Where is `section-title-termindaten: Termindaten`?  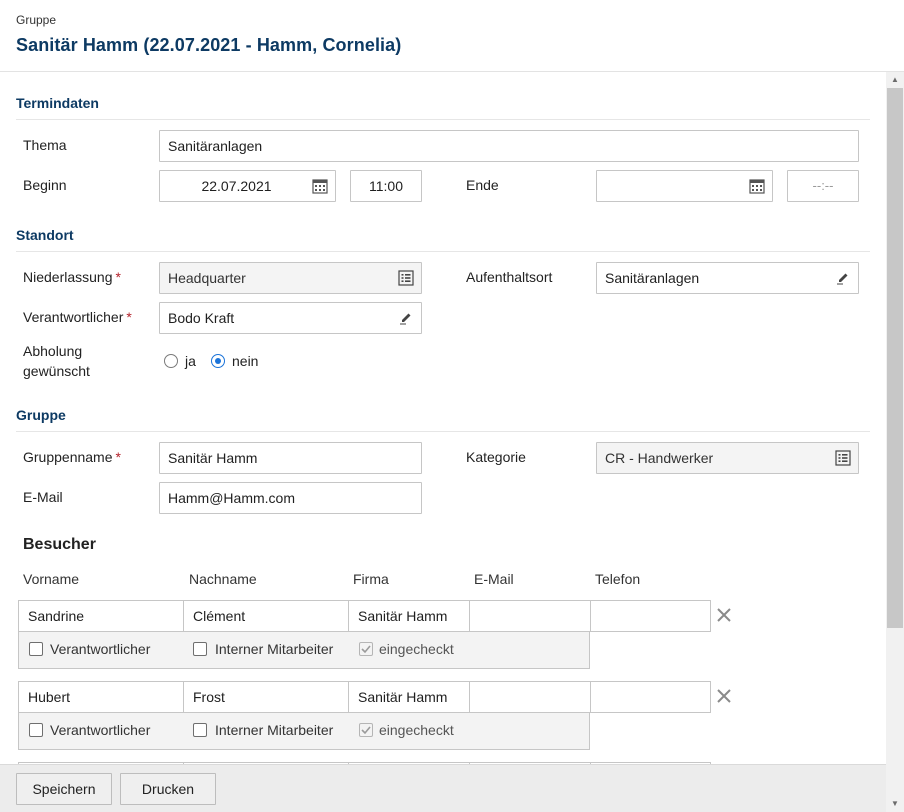
section-title-termindaten: Termindaten is located at coordinates (57, 103).